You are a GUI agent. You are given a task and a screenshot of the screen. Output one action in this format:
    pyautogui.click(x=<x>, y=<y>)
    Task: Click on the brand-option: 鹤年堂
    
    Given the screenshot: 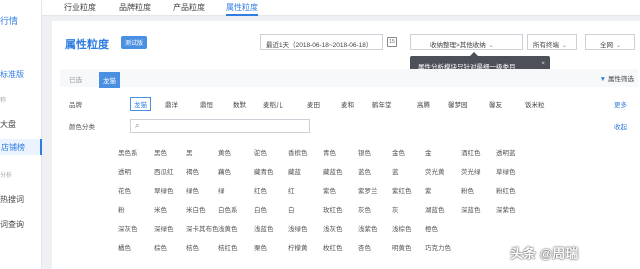 What is the action you would take?
    pyautogui.click(x=382, y=104)
    